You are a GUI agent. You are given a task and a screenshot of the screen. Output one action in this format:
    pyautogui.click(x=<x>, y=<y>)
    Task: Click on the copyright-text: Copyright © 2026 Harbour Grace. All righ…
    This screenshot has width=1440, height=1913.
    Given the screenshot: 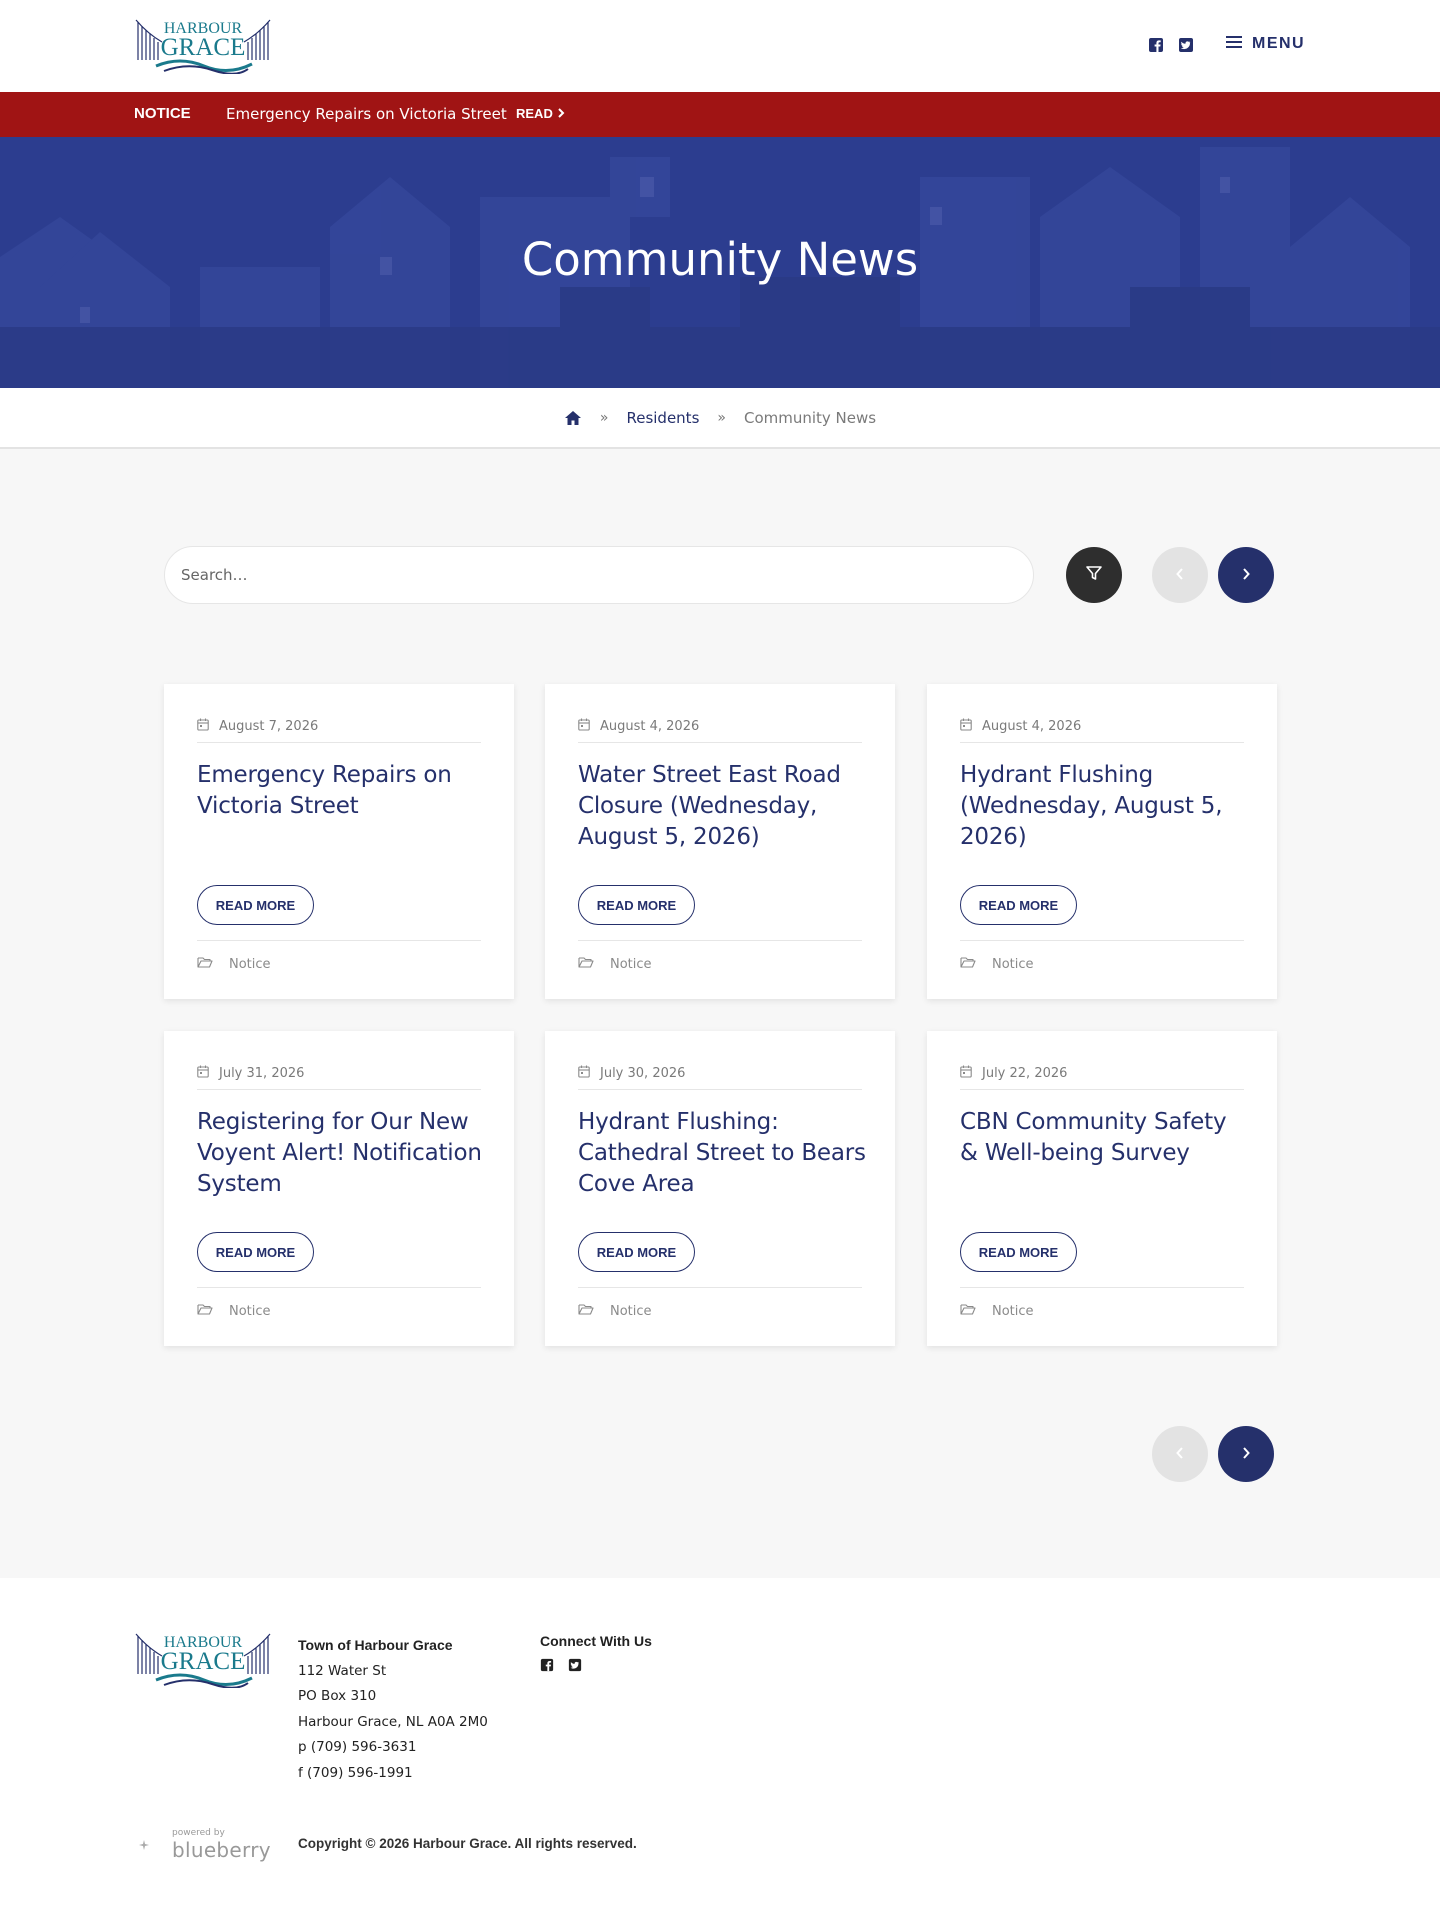 What is the action you would take?
    pyautogui.click(x=467, y=1843)
    